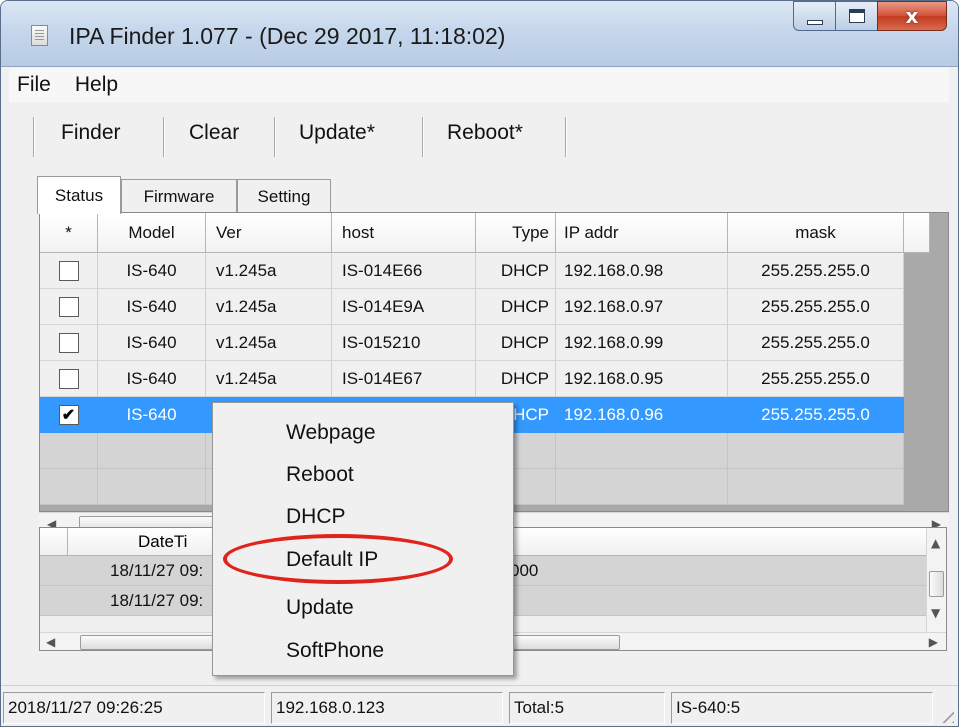  I want to click on column-filler, so click(917, 233).